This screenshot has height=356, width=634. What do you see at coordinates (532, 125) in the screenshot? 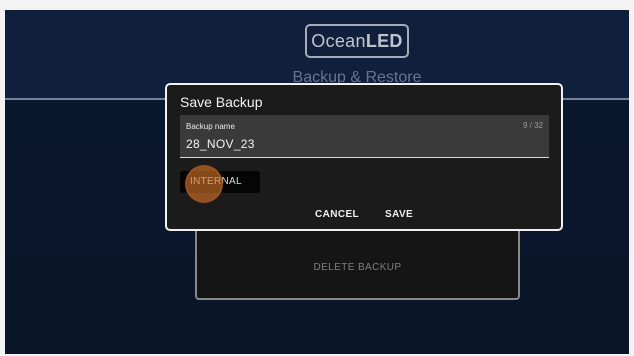
I see `character-counter: 9 / 32` at bounding box center [532, 125].